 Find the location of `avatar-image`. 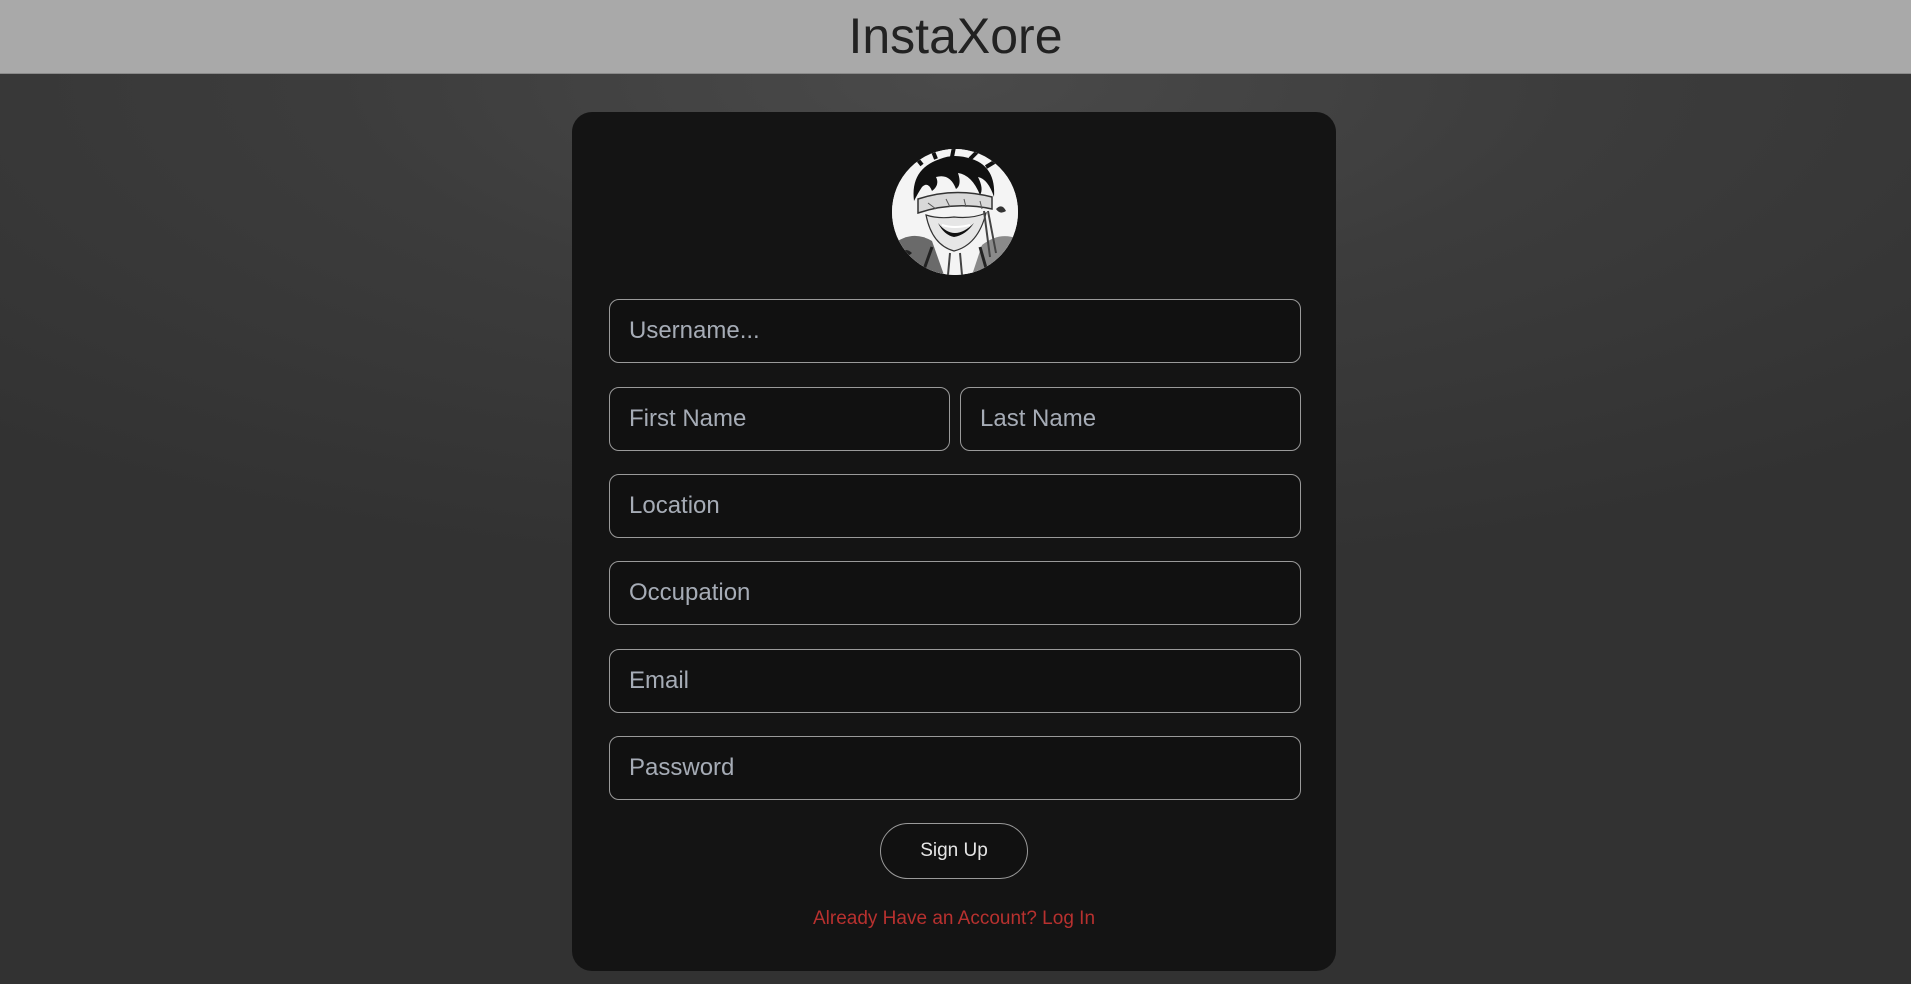

avatar-image is located at coordinates (955, 212).